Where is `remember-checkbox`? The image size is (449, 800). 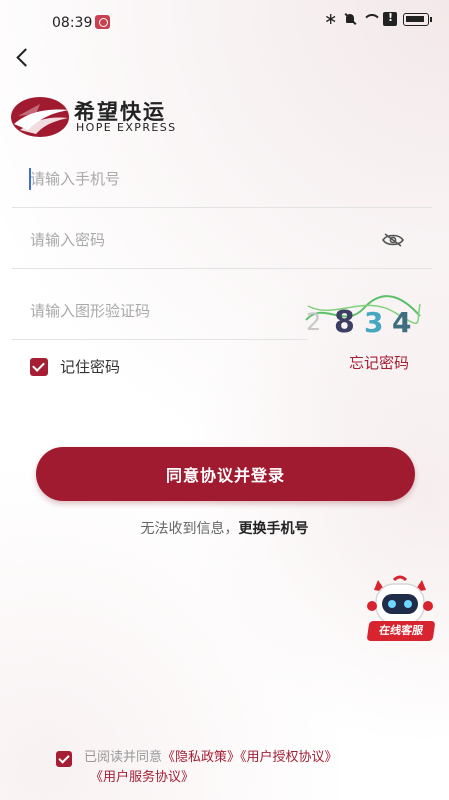
remember-checkbox is located at coordinates (39, 366).